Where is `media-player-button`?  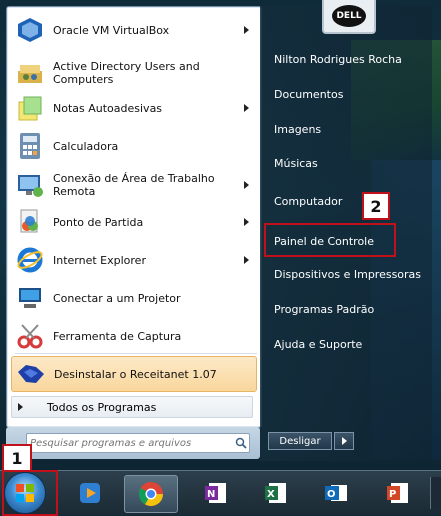 media-player-button is located at coordinates (90, 493).